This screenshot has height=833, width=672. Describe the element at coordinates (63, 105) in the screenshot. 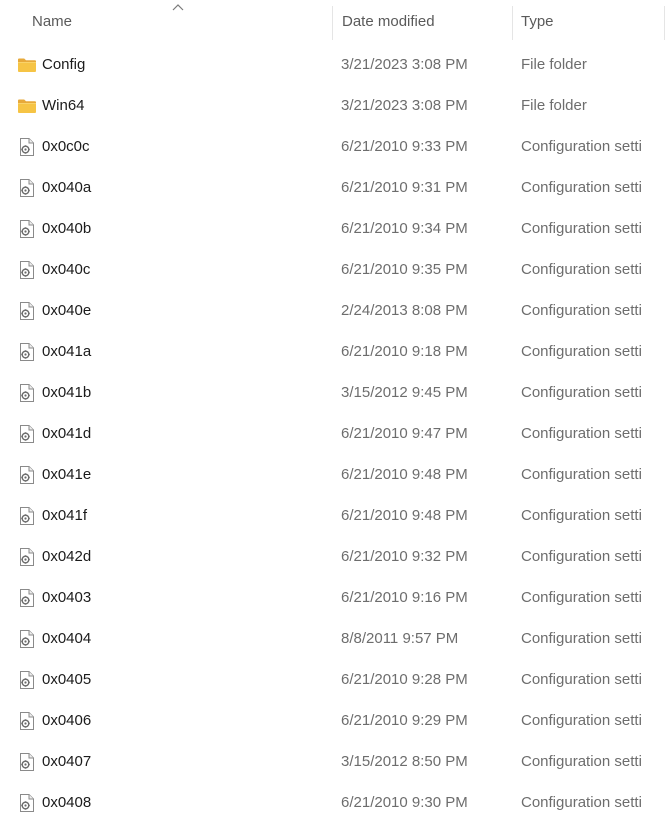

I see `file-name: Win64` at that location.